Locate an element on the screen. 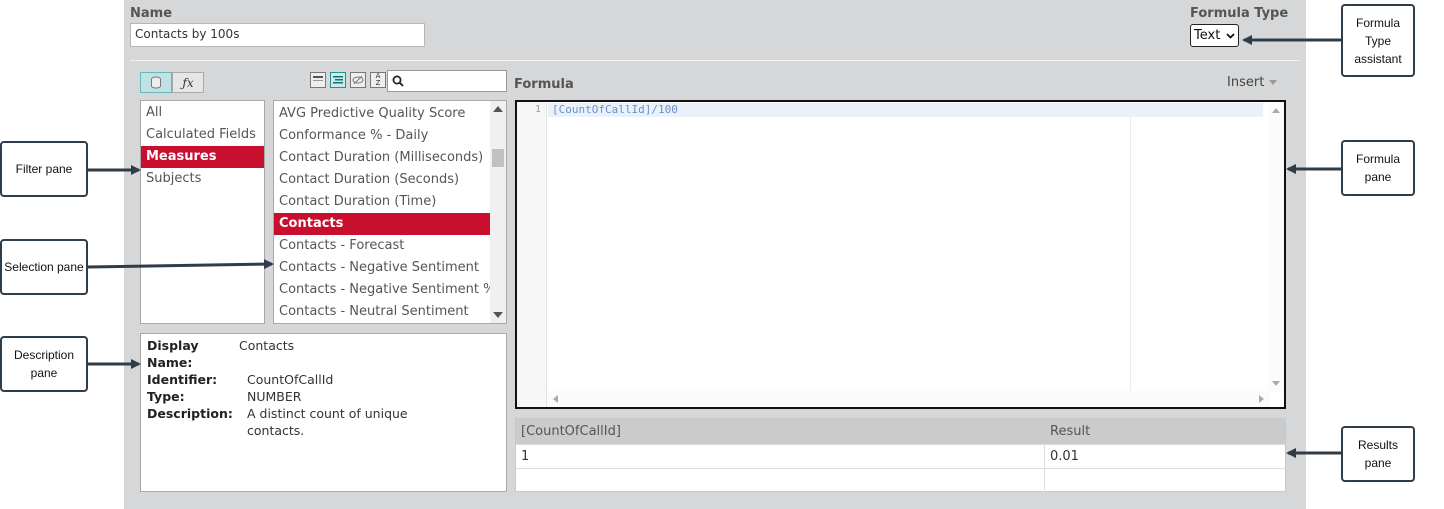 The width and height of the screenshot is (1444, 509). chevron-down-icon is located at coordinates (1230, 35).